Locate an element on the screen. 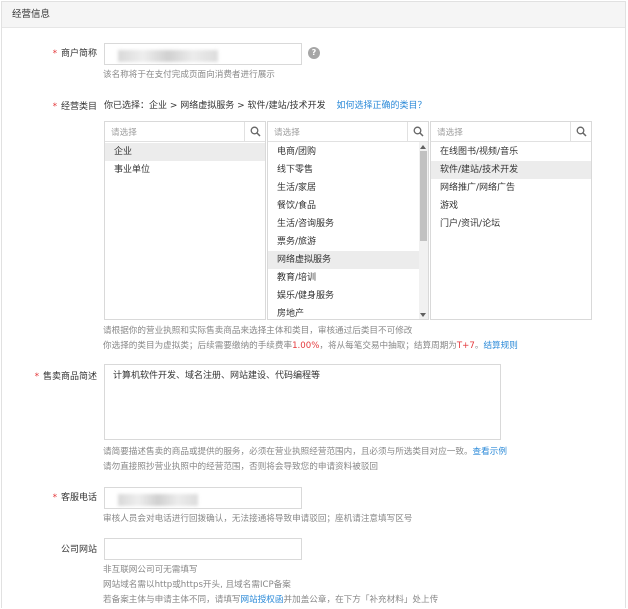 The width and height of the screenshot is (628, 609). column-2-search: 请选择 is located at coordinates (348, 132).